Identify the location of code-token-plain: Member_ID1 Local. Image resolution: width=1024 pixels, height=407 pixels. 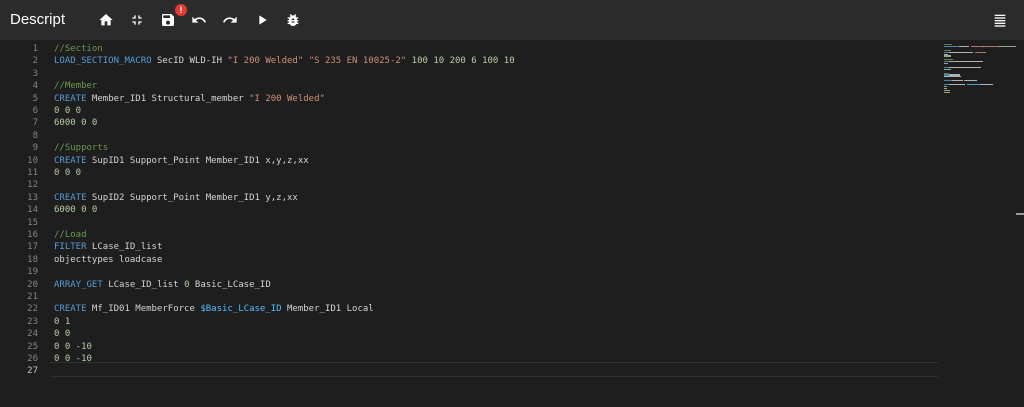
(327, 309).